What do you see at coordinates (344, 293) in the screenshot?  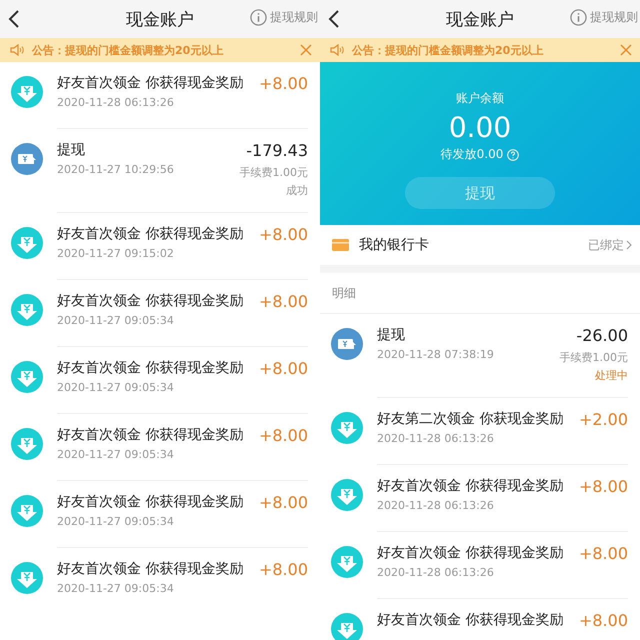 I see `section-title: 明细` at bounding box center [344, 293].